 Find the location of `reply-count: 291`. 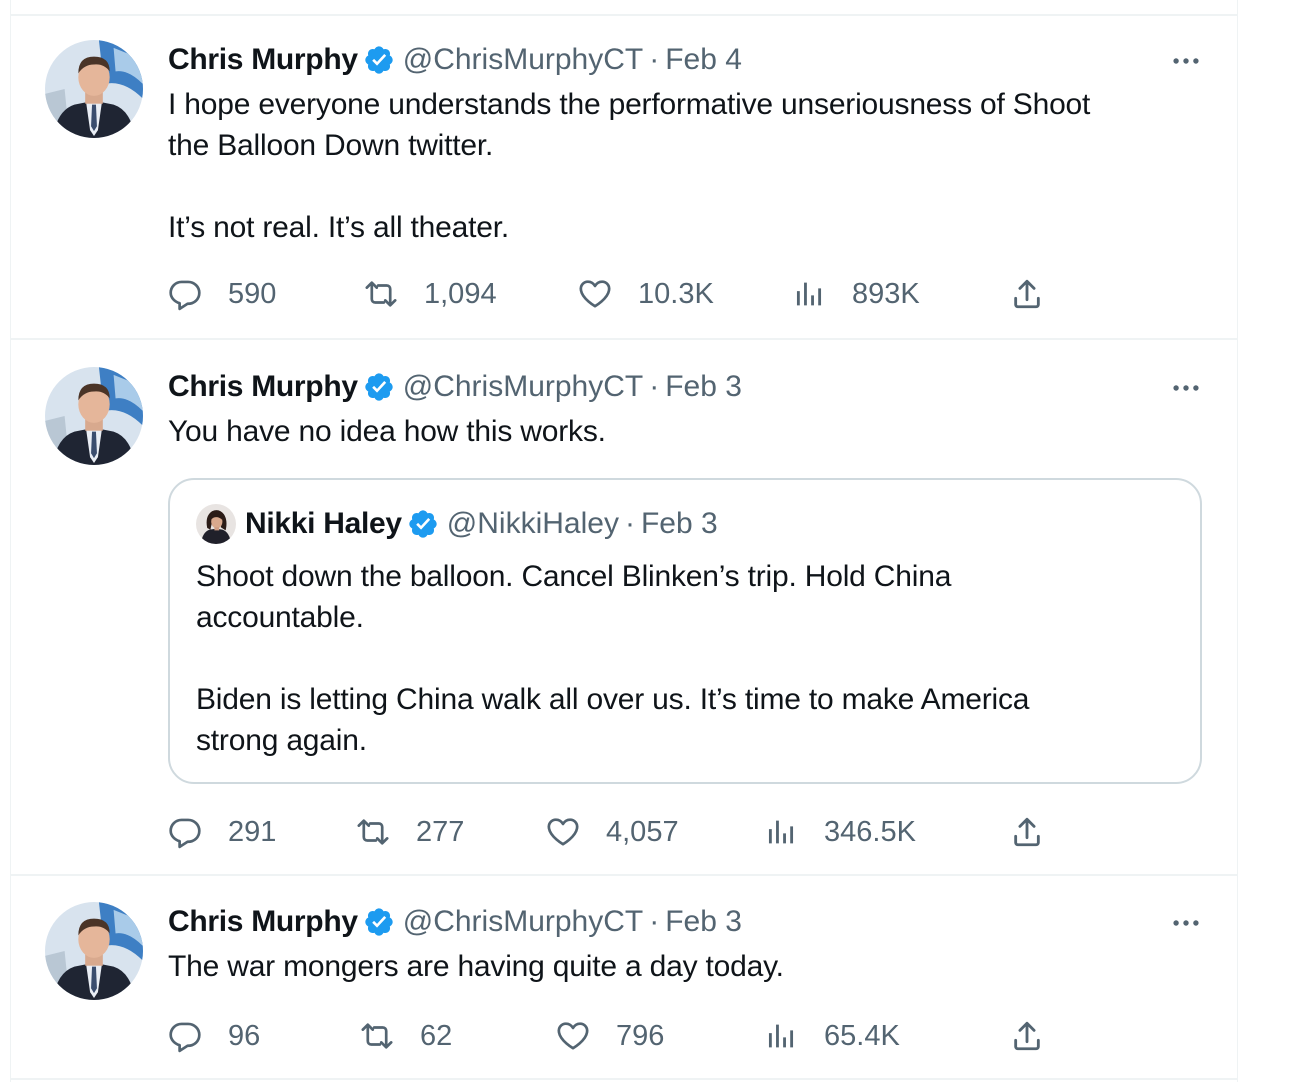

reply-count: 291 is located at coordinates (252, 831).